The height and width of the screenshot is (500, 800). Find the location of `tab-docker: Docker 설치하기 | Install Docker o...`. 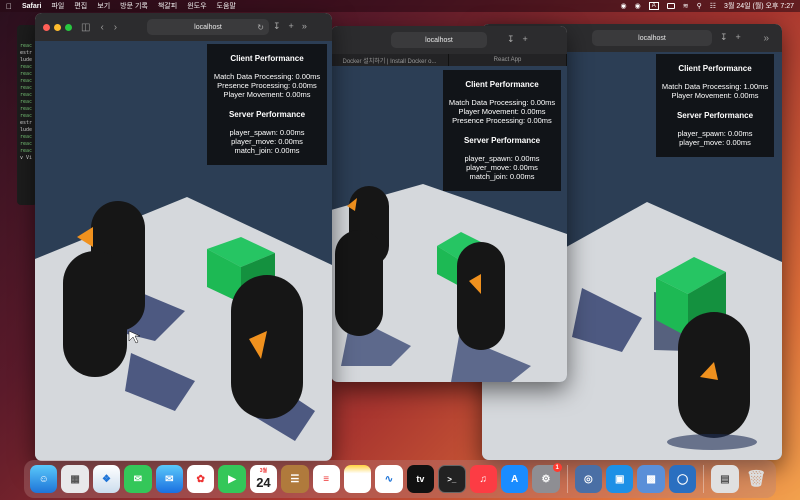

tab-docker: Docker 설치하기 | Install Docker o... is located at coordinates (390, 60).